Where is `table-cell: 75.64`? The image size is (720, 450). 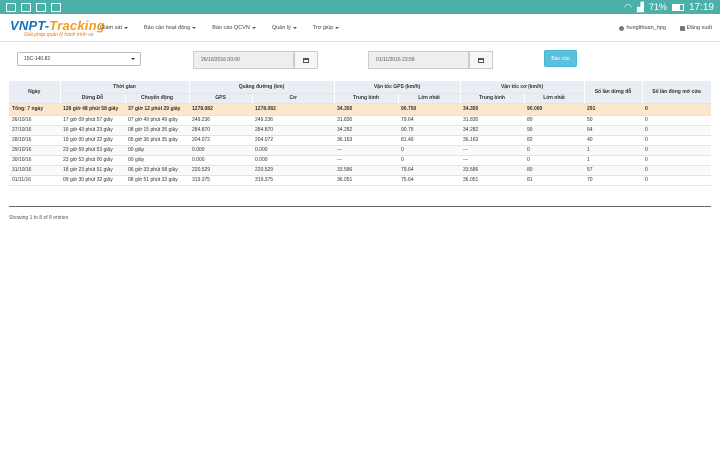
table-cell: 75.64 is located at coordinates (429, 180).